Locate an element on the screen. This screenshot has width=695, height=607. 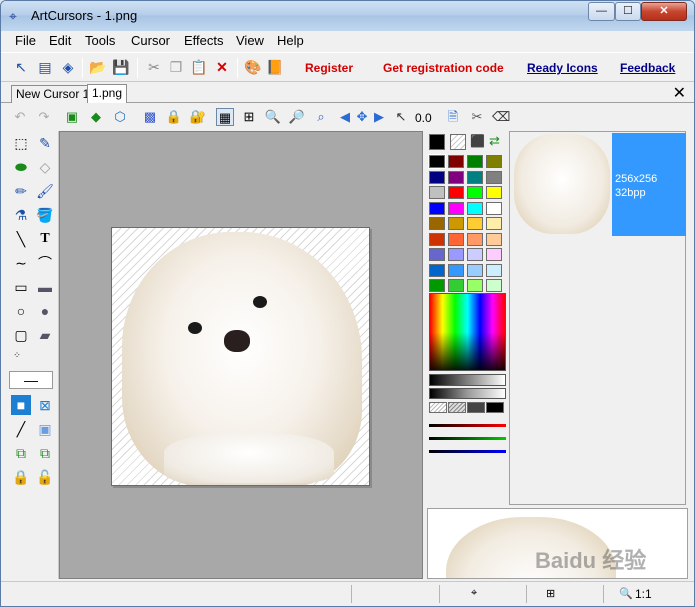
pattern-icon: ⁘ is located at coordinates (17, 355).